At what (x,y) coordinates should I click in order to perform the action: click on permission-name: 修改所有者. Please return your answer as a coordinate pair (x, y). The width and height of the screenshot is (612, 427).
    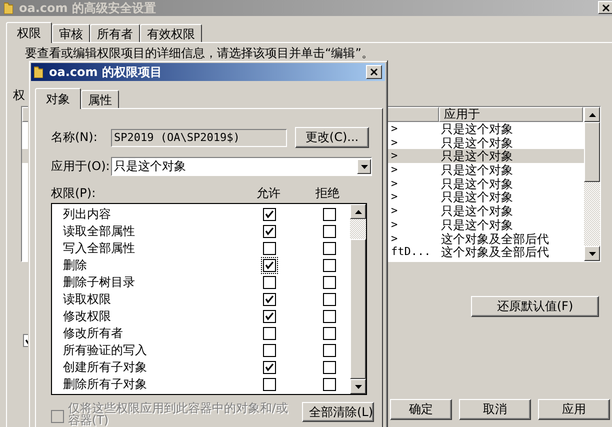
    Looking at the image, I should click on (93, 333).